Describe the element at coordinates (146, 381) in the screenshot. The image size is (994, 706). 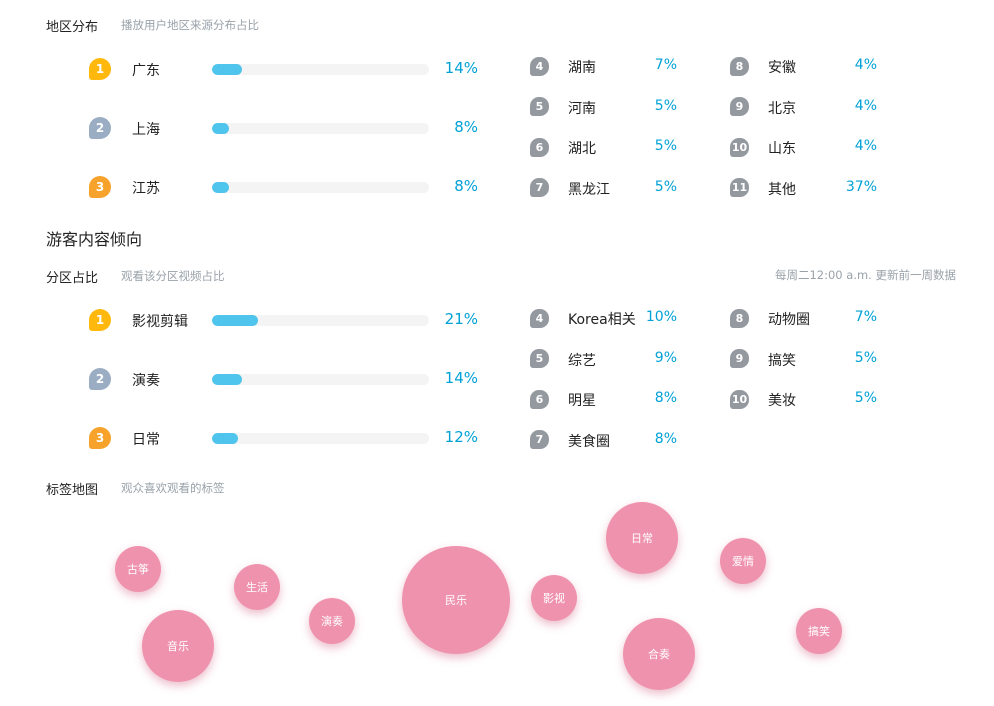
I see `zone-name: 演奏` at that location.